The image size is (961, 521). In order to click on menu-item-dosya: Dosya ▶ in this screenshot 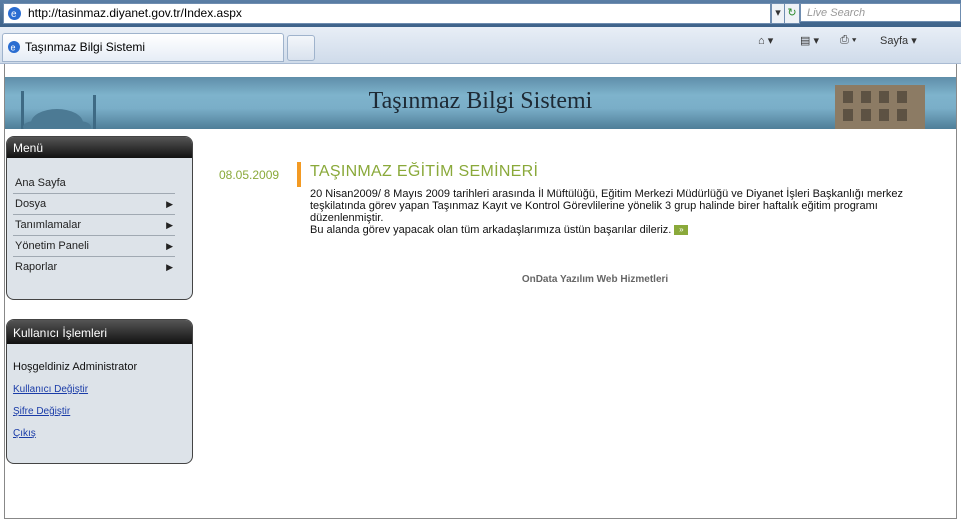, I will do `click(94, 204)`.